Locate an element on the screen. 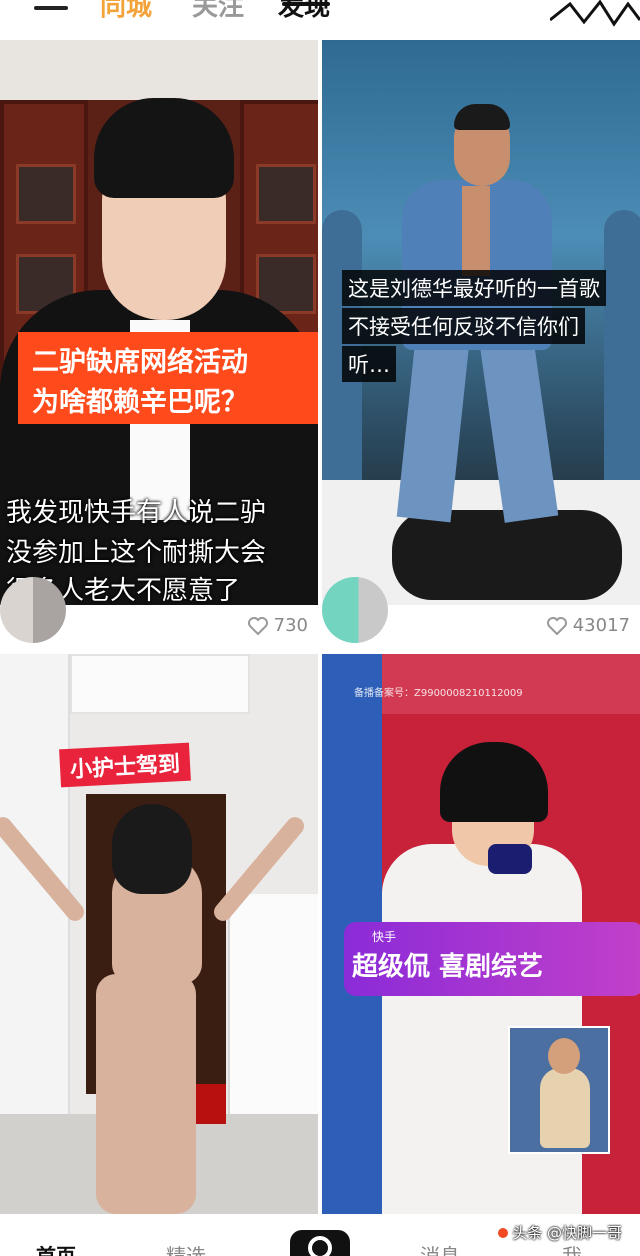  like-count: 43017 is located at coordinates (588, 625).